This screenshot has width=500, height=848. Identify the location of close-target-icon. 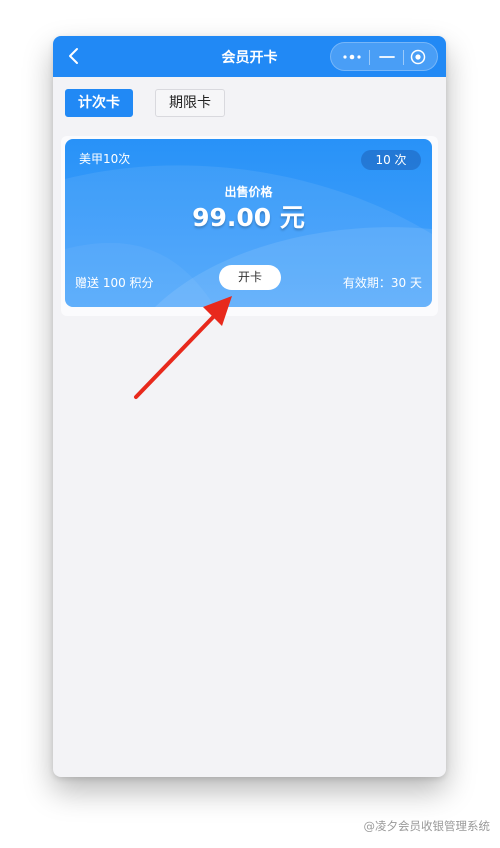
(418, 57).